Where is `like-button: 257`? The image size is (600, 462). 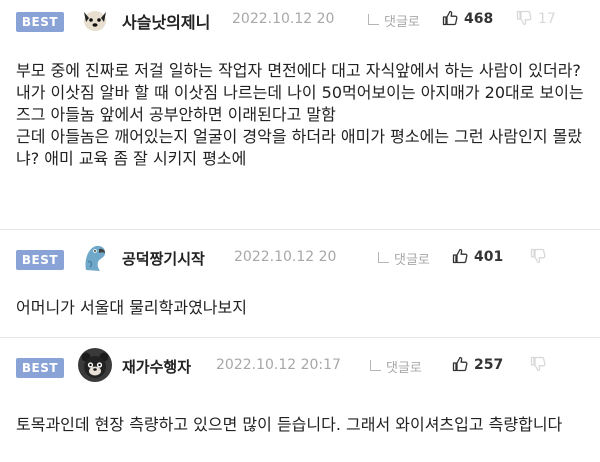
like-button: 257 is located at coordinates (477, 364).